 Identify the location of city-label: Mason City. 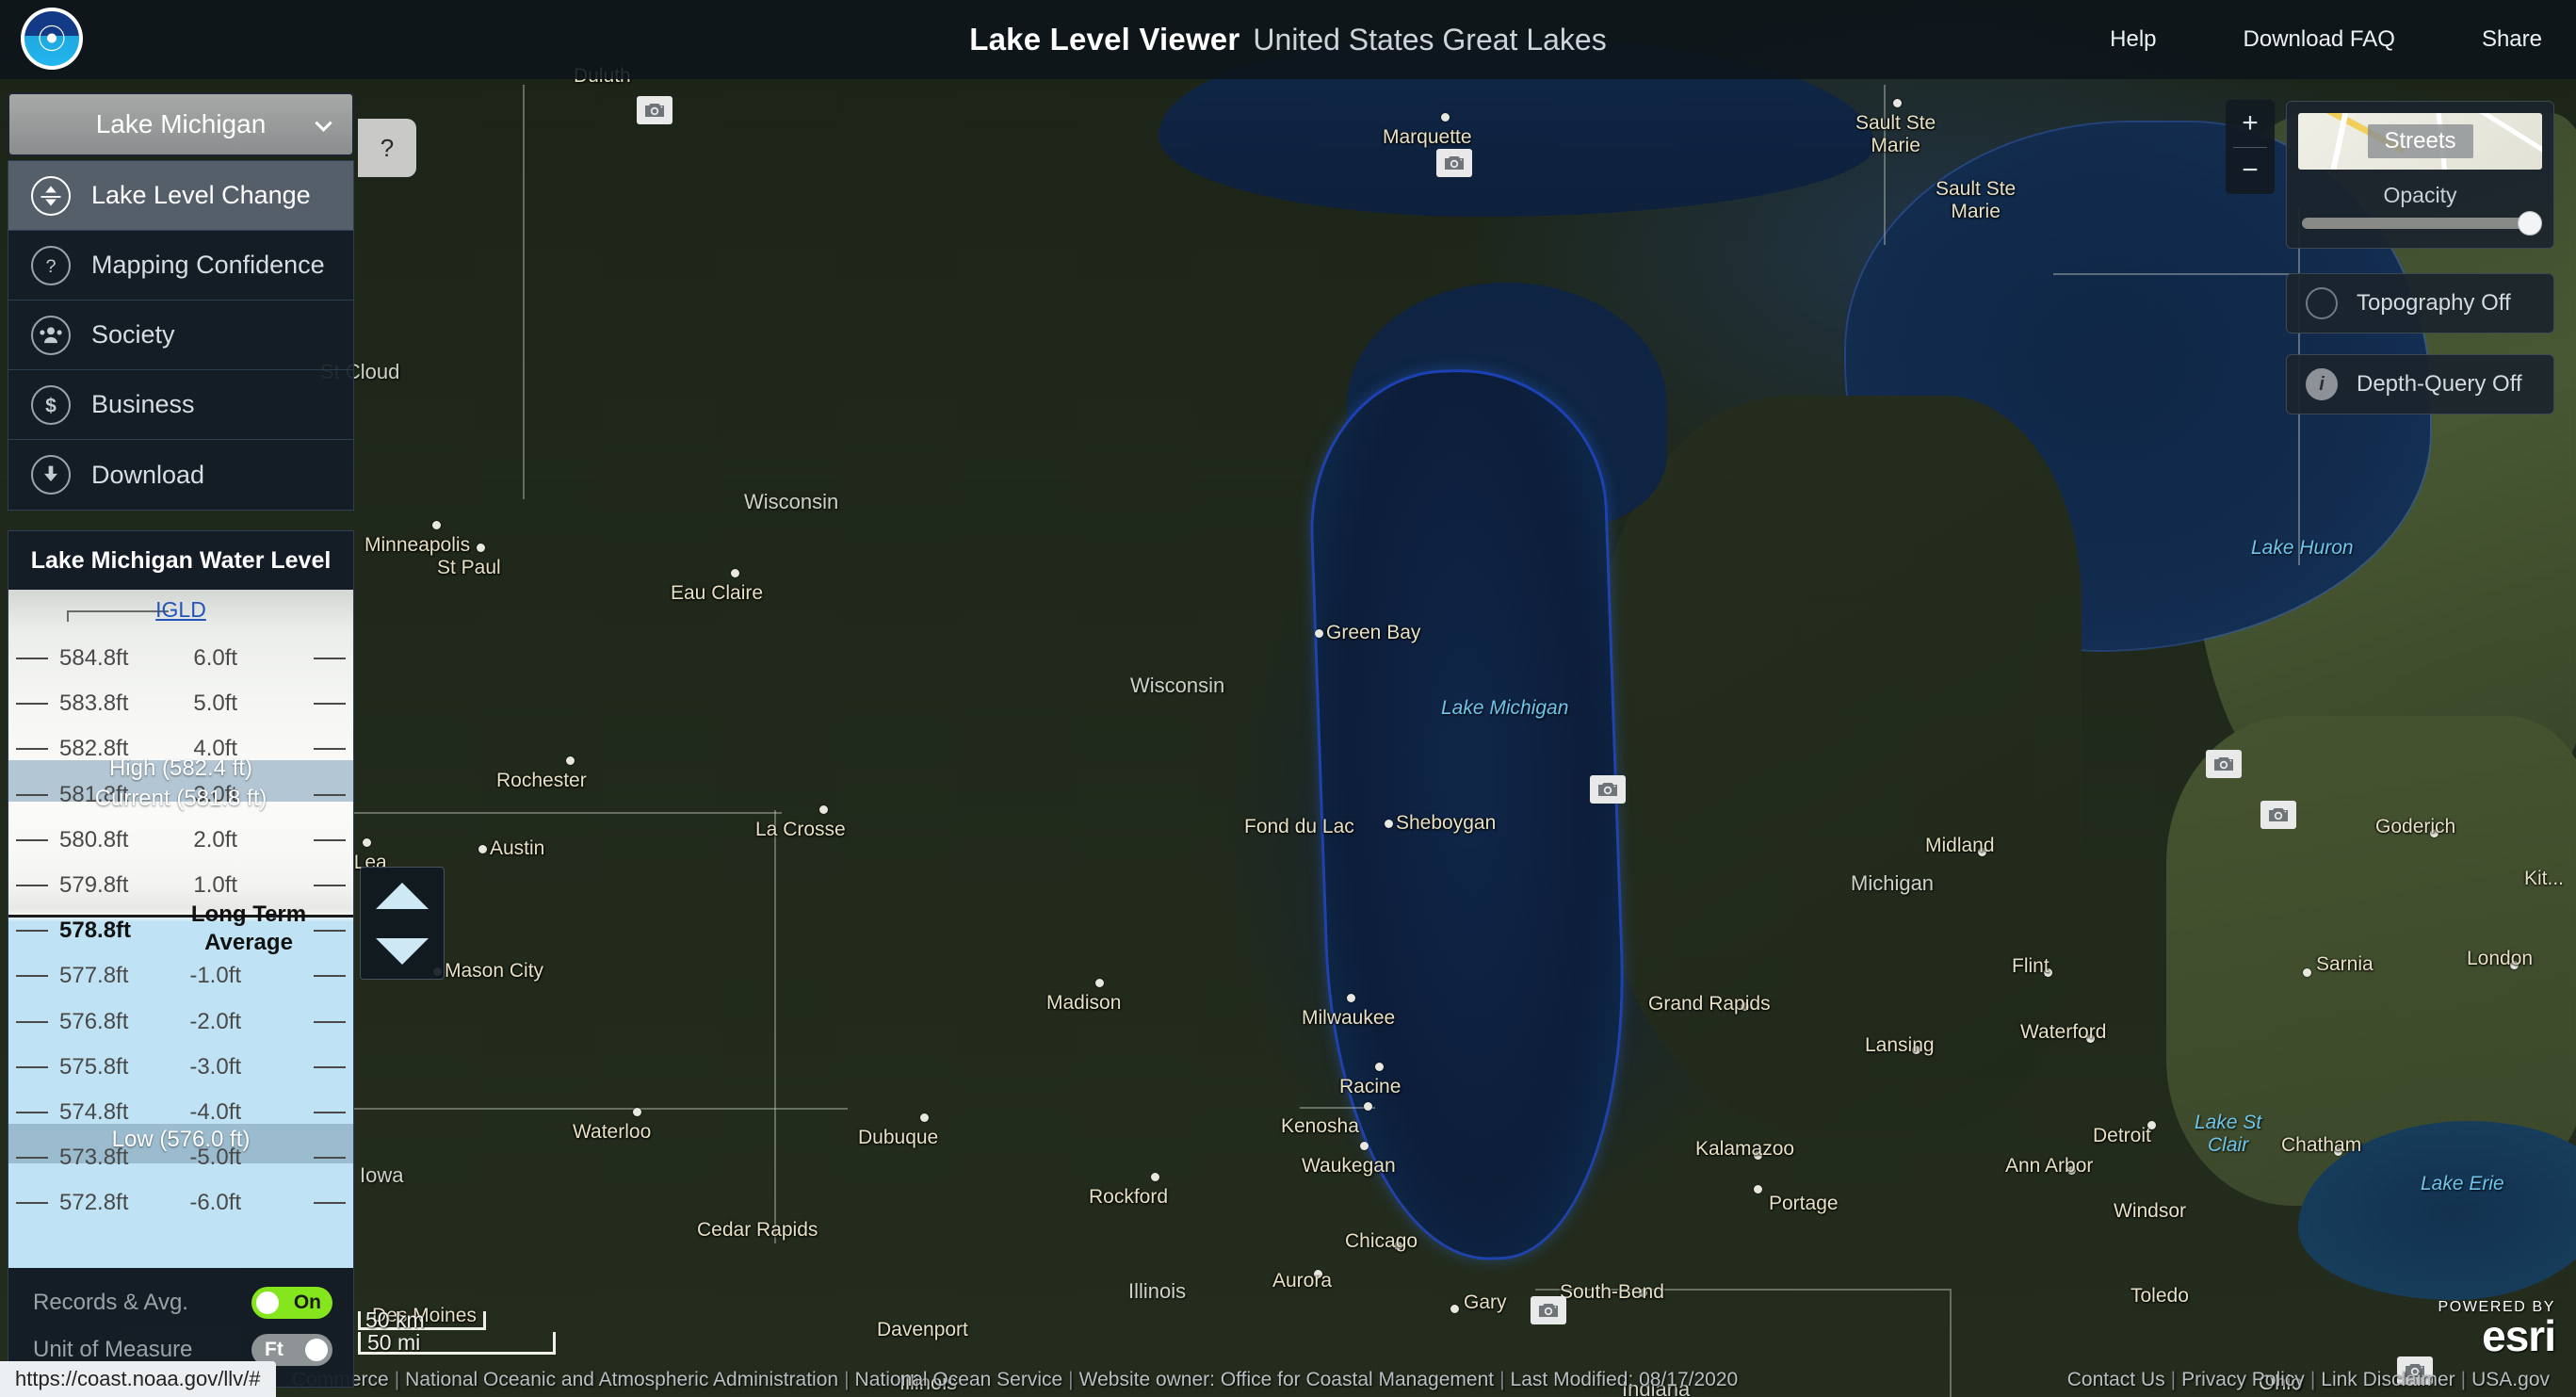
(494, 971).